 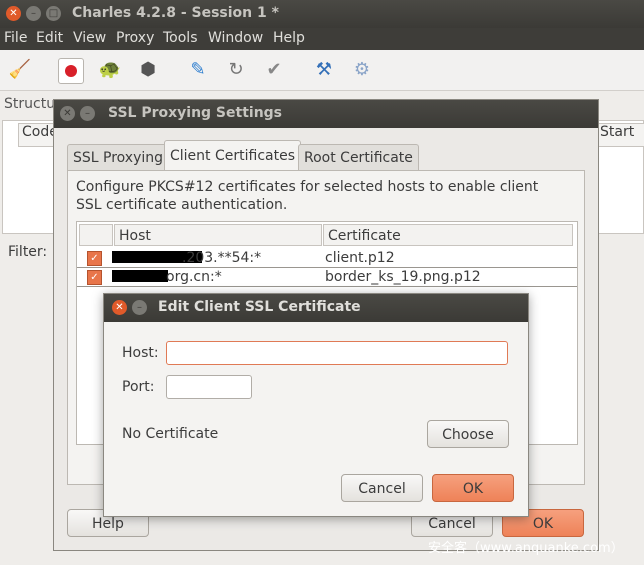 I want to click on table-row: ✓ org.cn:* border_ks_19.png.p12, so click(x=327, y=277).